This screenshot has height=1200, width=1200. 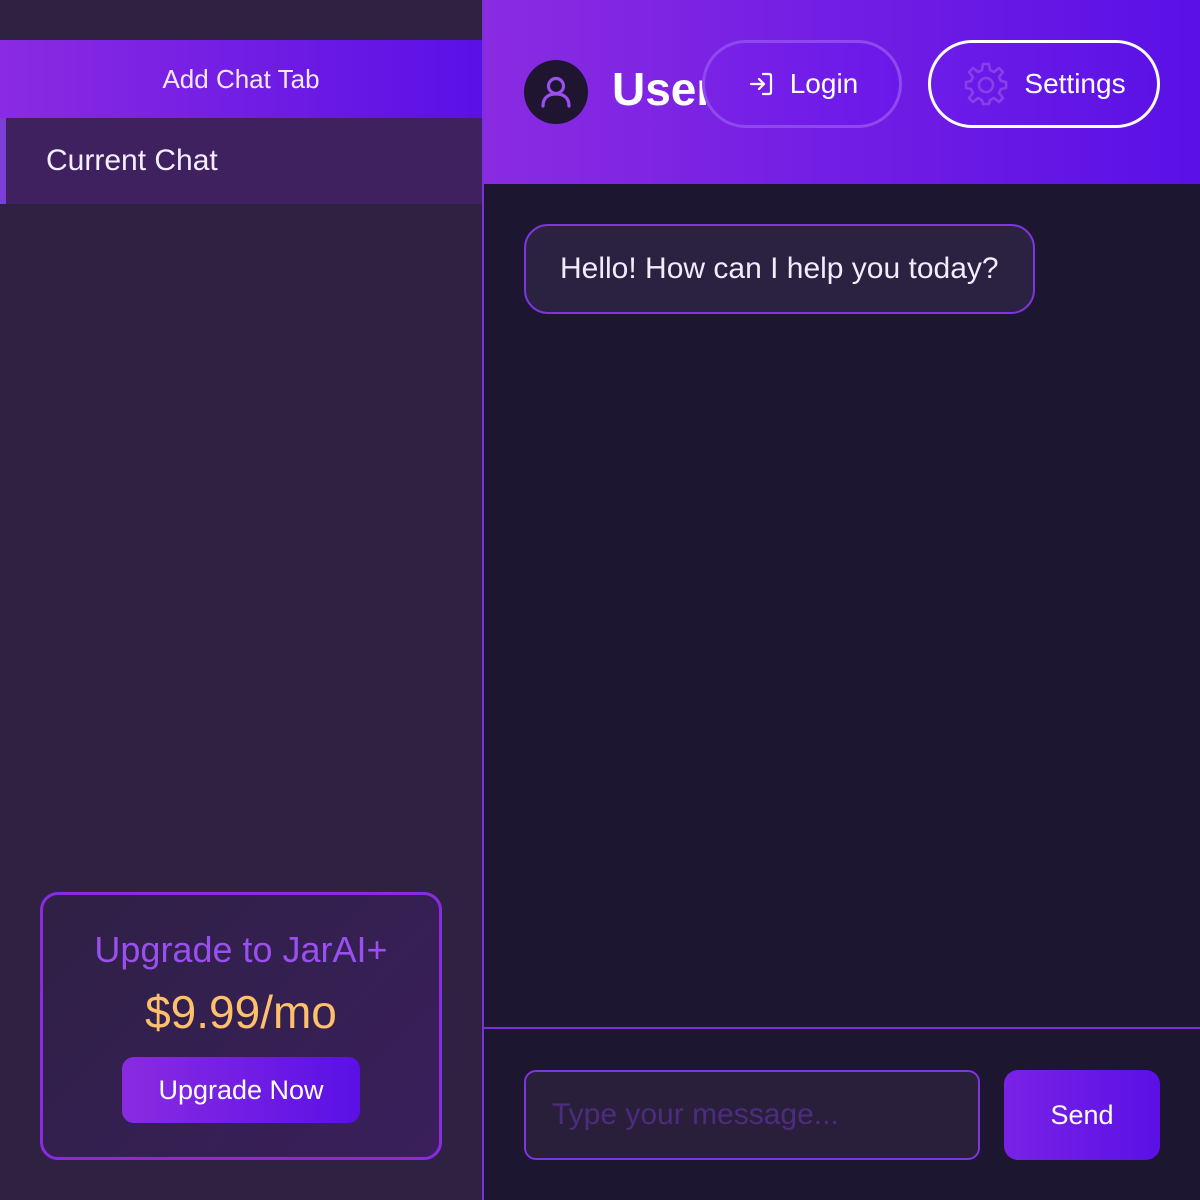 I want to click on user-icon, so click(x=556, y=92).